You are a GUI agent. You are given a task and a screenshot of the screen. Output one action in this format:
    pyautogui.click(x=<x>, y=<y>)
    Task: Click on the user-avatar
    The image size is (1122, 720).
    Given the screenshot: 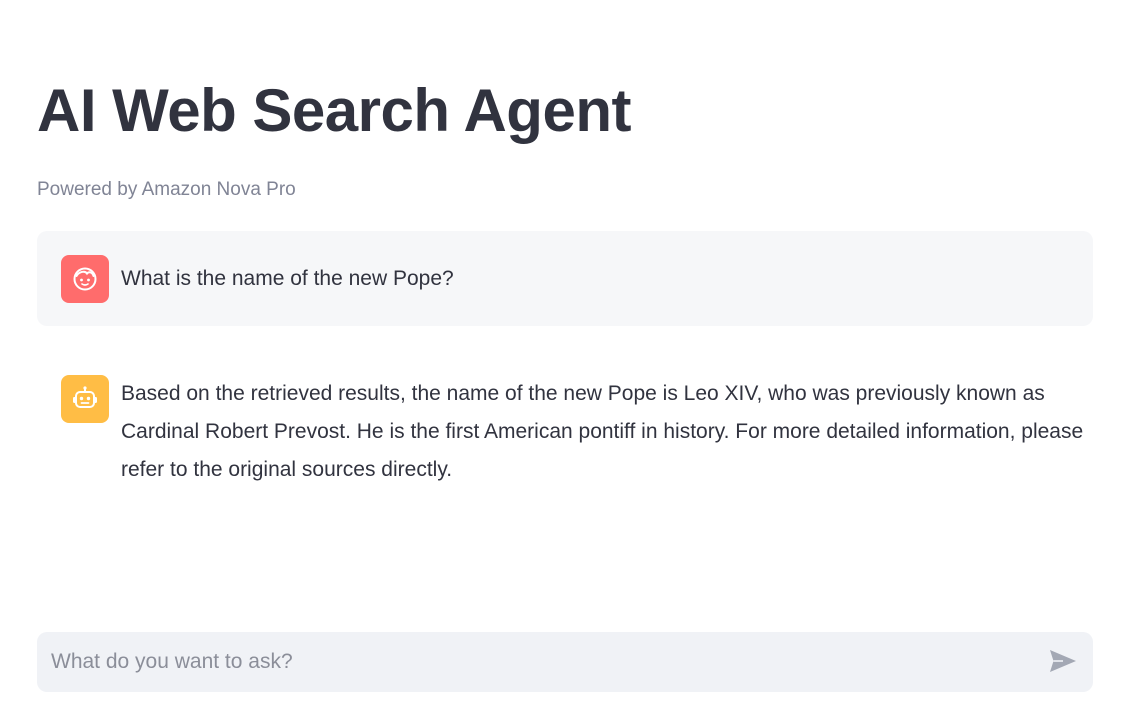 What is the action you would take?
    pyautogui.click(x=85, y=279)
    